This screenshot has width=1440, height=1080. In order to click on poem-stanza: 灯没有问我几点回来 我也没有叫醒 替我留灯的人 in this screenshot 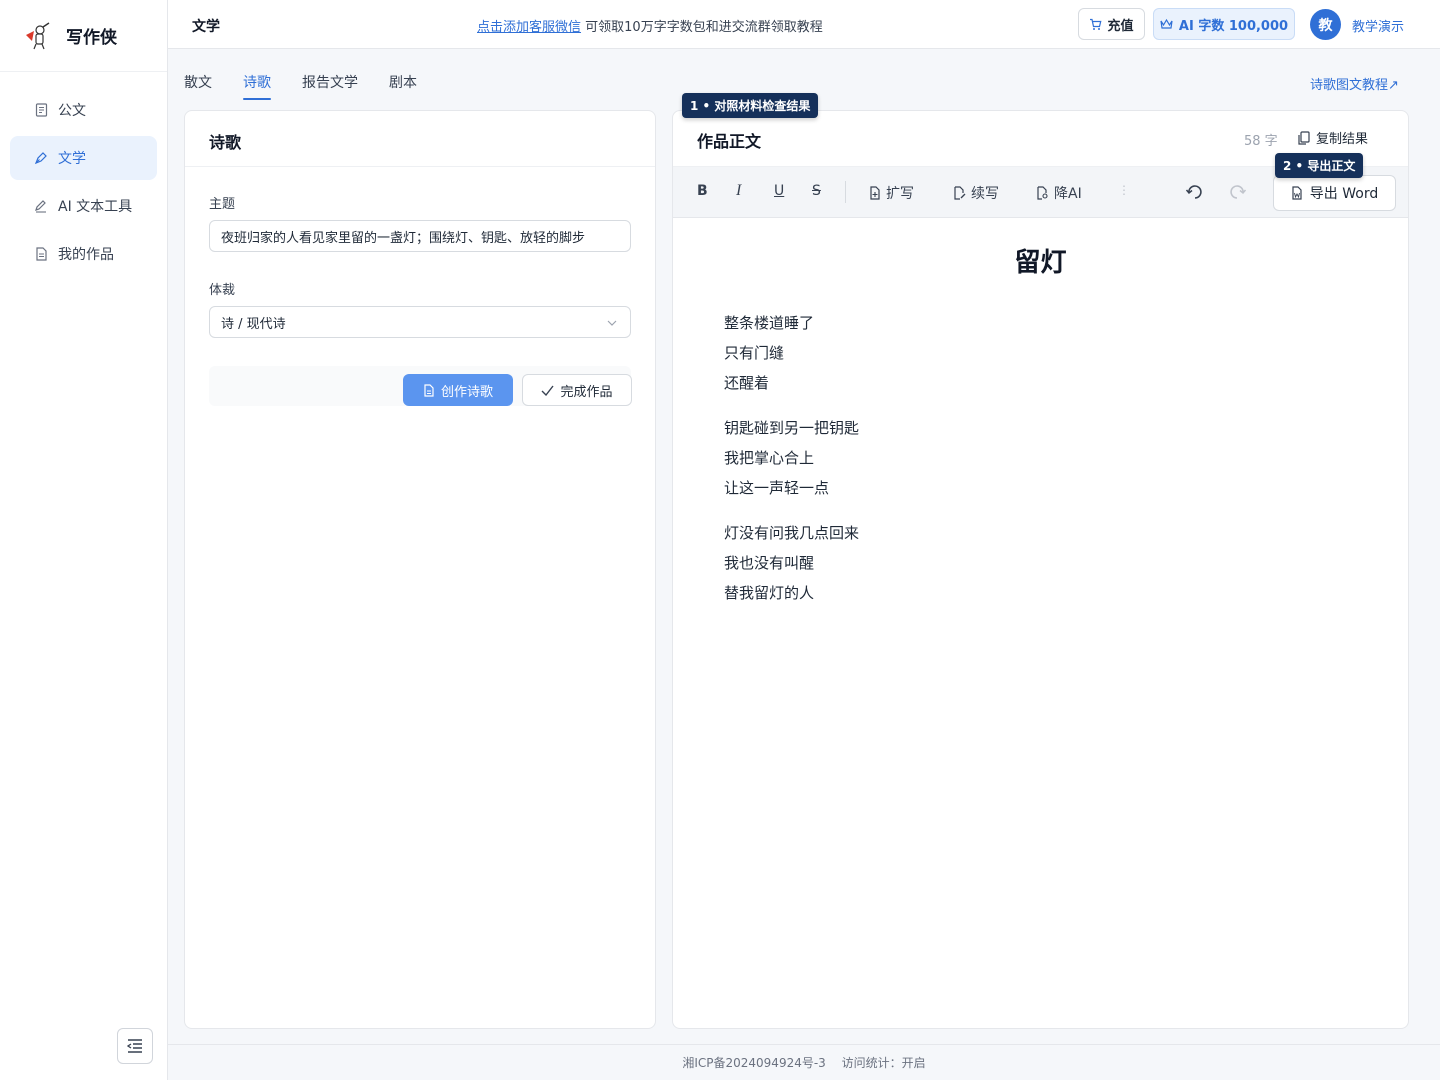, I will do `click(791, 563)`.